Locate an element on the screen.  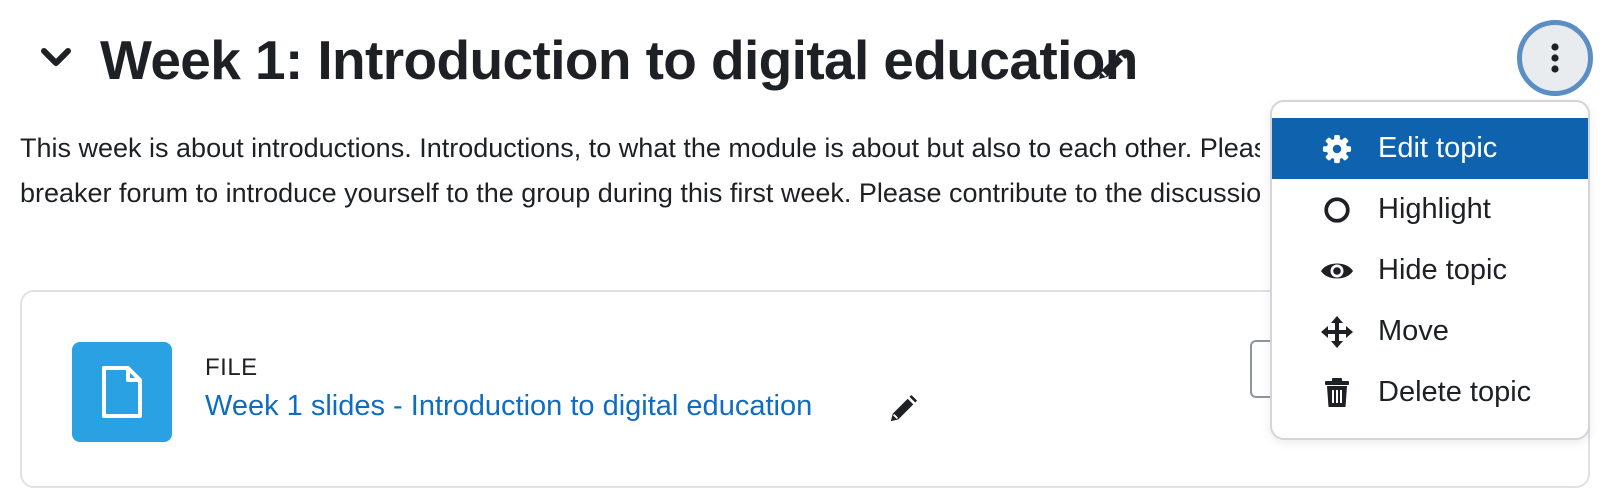
menu-item-highlight: Highlight is located at coordinates (1430, 209).